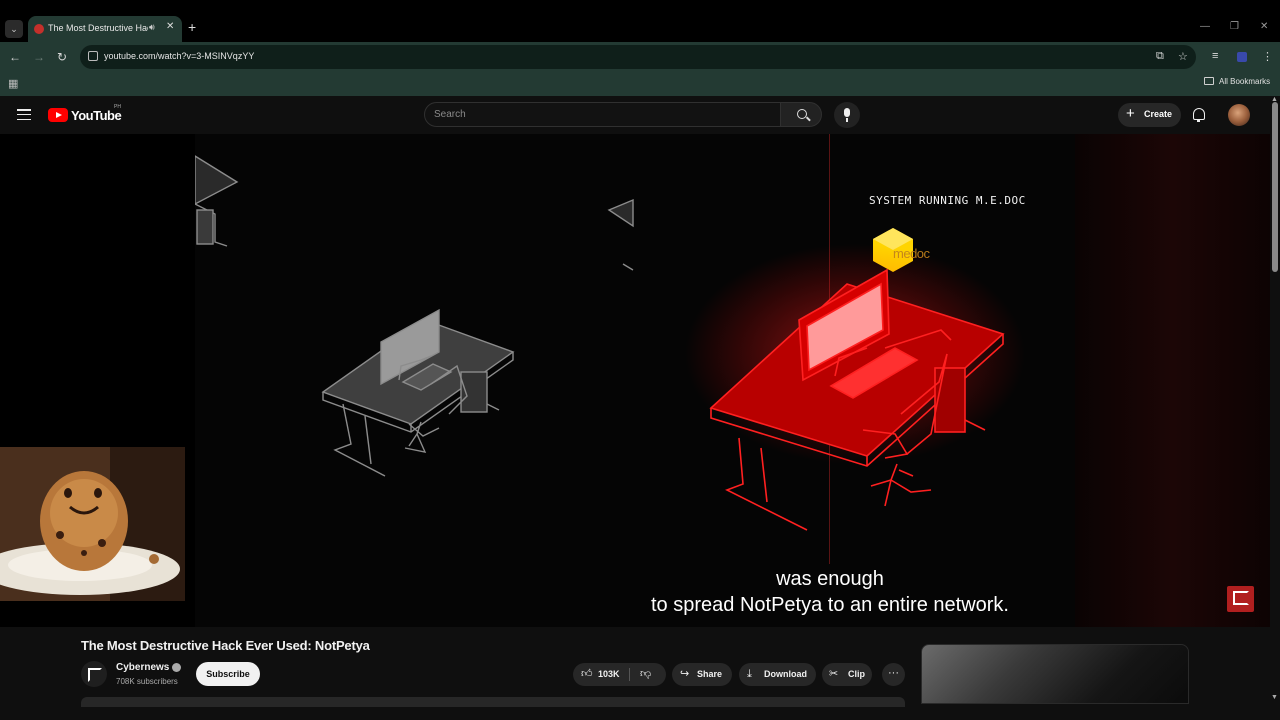  I want to click on channel-avatar, so click(94, 674).